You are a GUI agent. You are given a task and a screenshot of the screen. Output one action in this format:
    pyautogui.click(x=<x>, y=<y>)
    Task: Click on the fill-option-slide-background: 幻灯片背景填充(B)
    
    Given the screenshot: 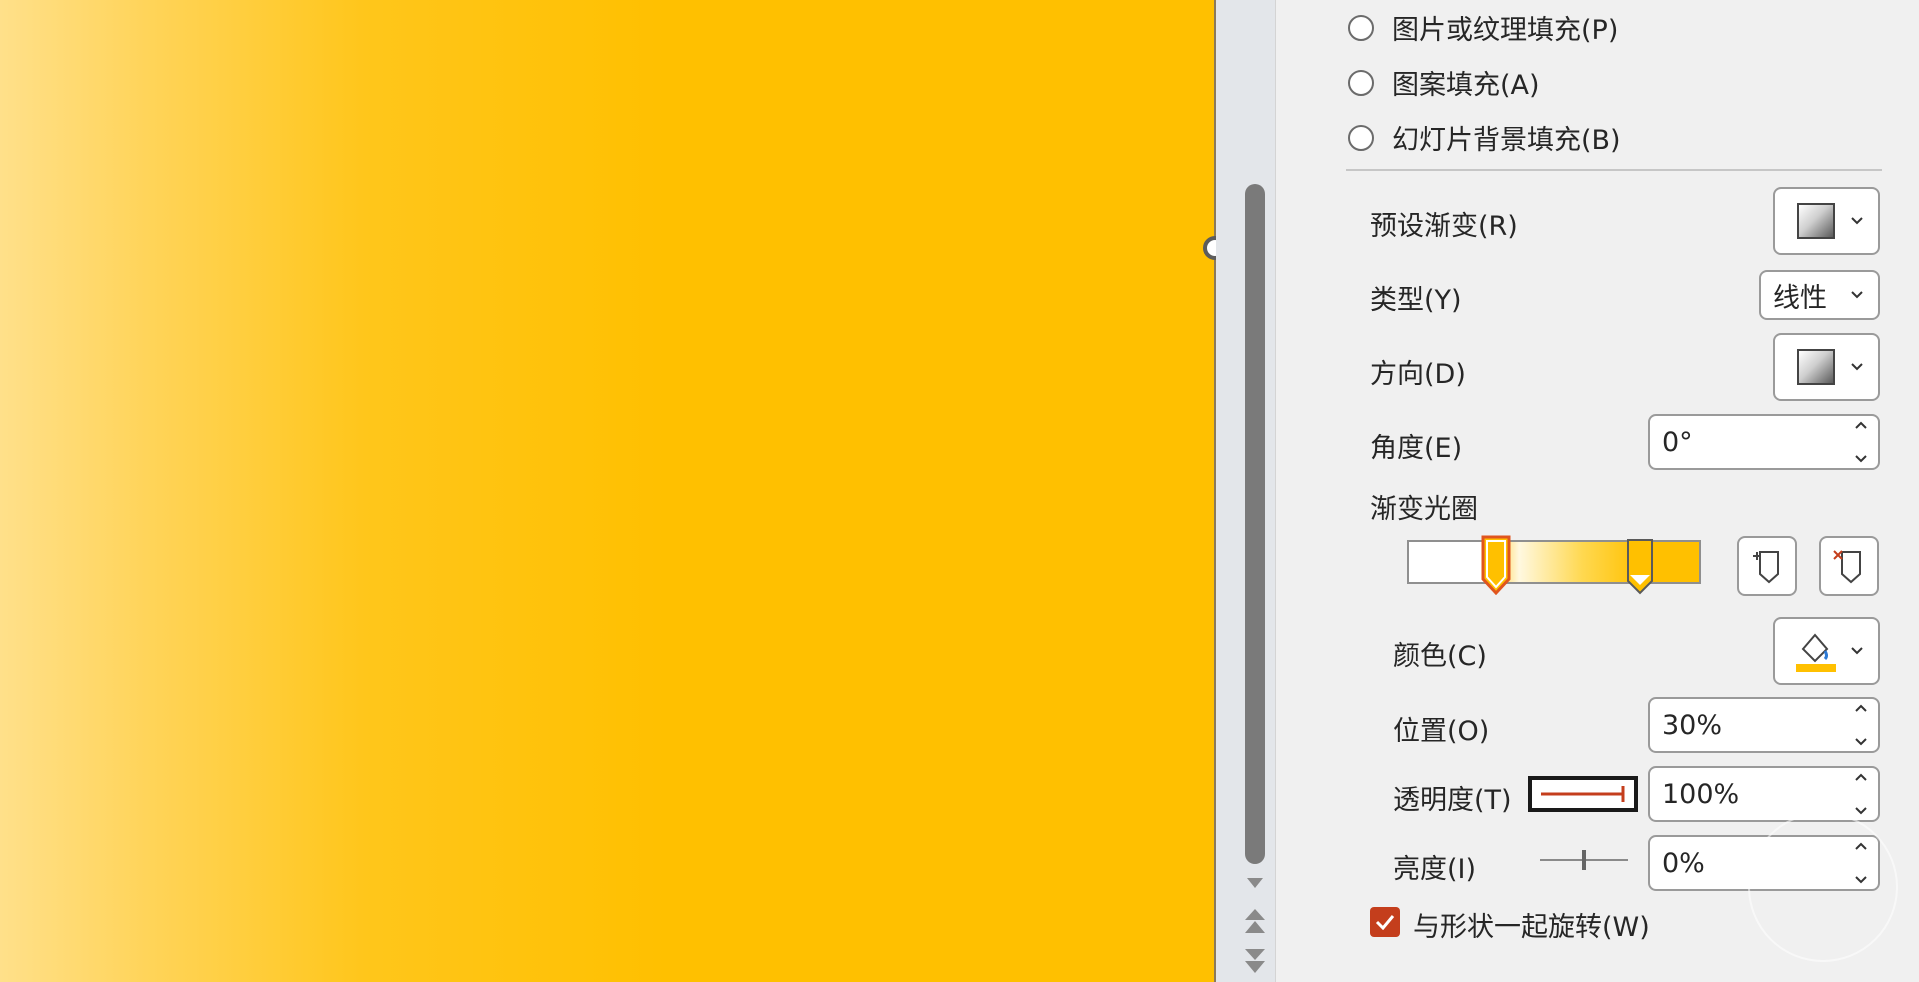 What is the action you would take?
    pyautogui.click(x=1484, y=137)
    